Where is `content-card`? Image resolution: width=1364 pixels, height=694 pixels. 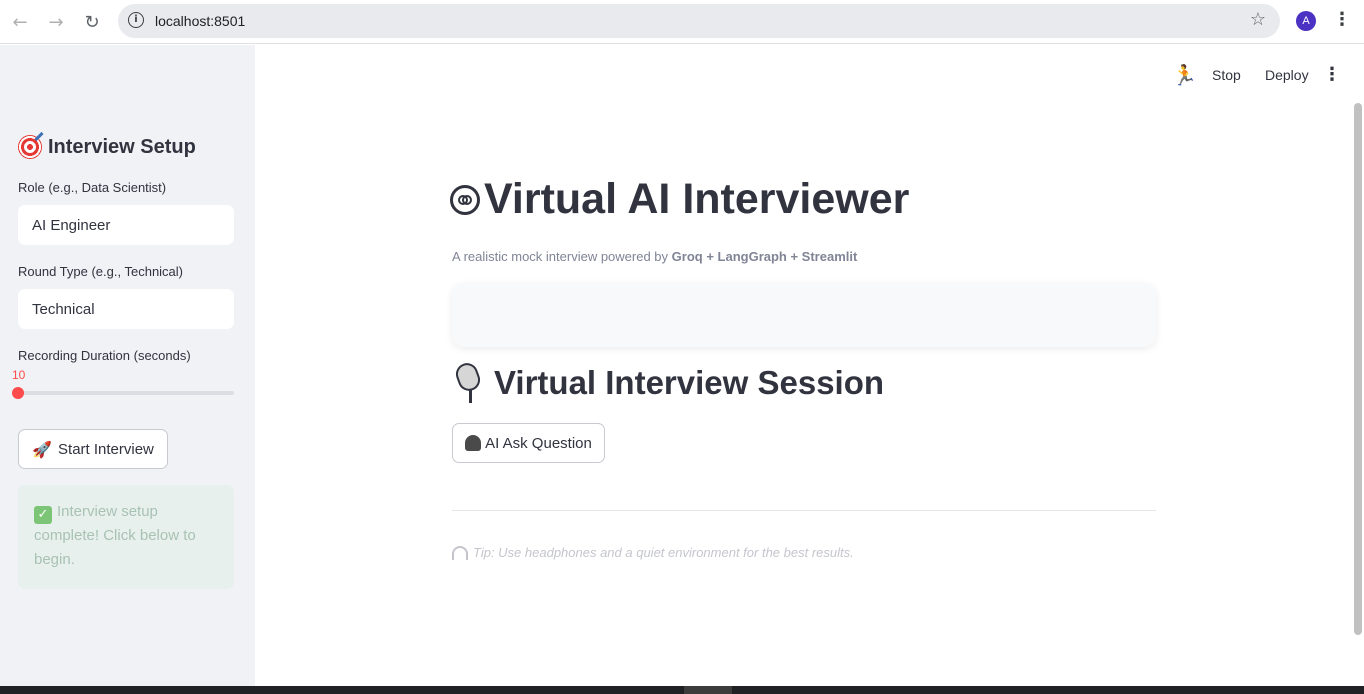
content-card is located at coordinates (804, 315).